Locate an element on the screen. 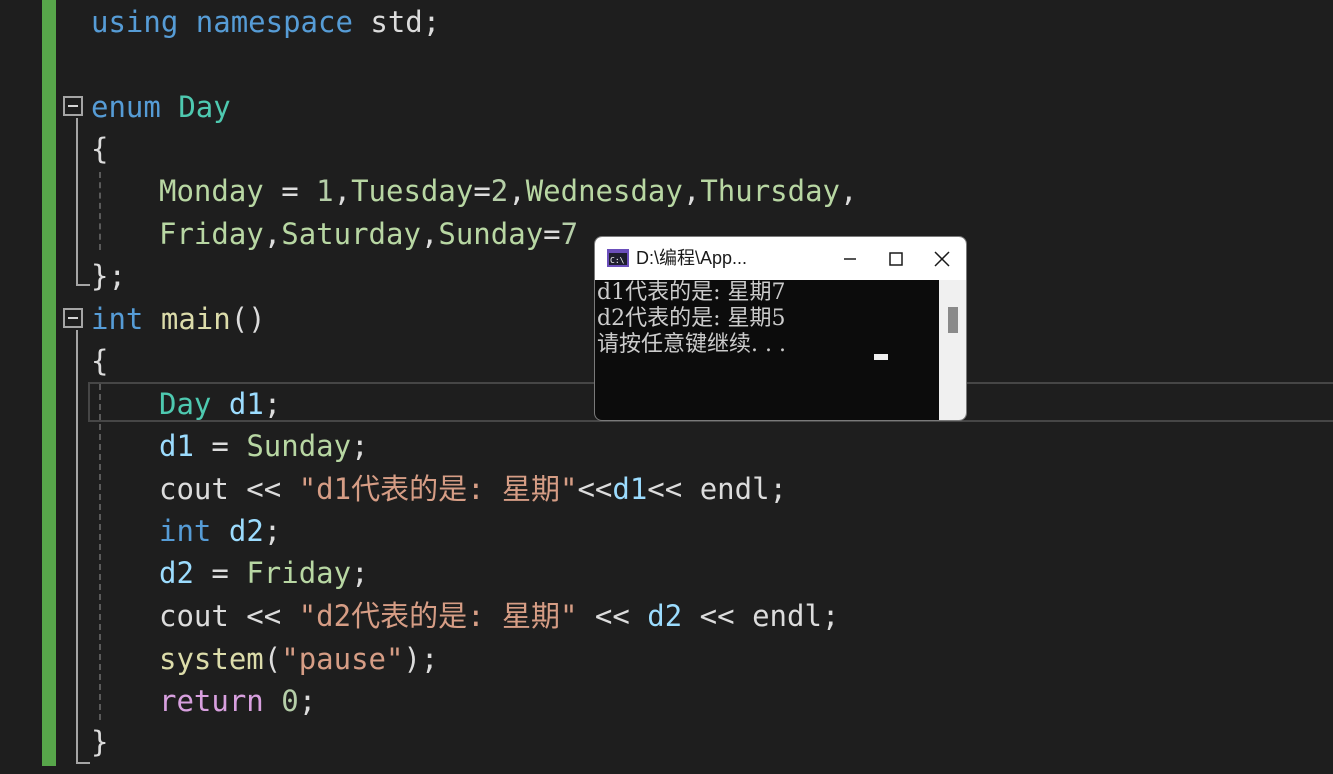  code-line-enum: enum Day is located at coordinates (161, 107).